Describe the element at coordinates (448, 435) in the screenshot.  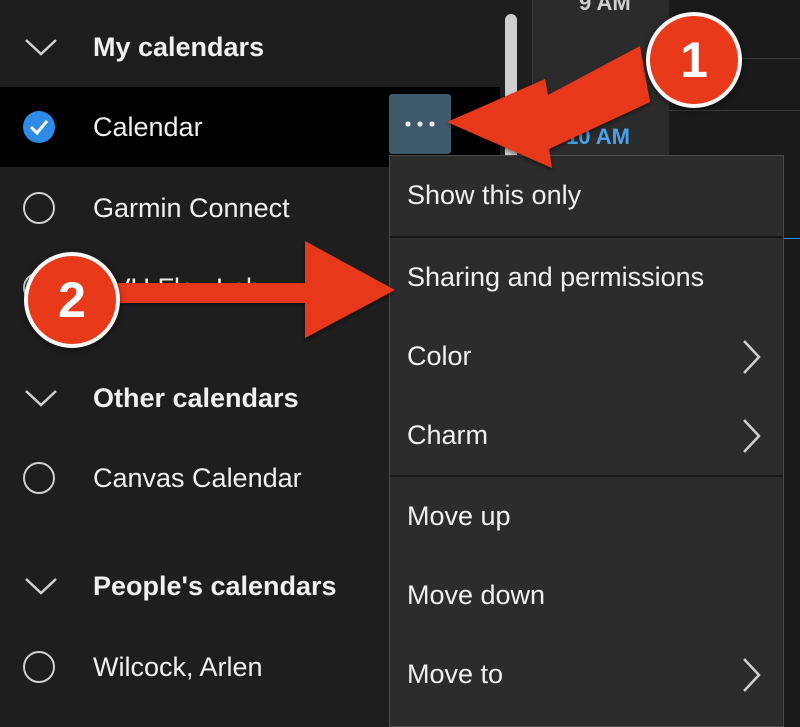
I see `menu-item-label: Charm` at that location.